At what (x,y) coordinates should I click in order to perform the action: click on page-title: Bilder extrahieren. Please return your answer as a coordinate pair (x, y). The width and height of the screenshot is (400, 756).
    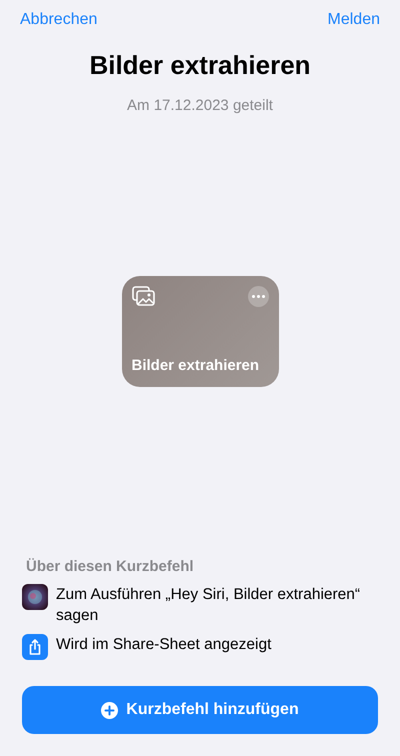
    Looking at the image, I should click on (200, 65).